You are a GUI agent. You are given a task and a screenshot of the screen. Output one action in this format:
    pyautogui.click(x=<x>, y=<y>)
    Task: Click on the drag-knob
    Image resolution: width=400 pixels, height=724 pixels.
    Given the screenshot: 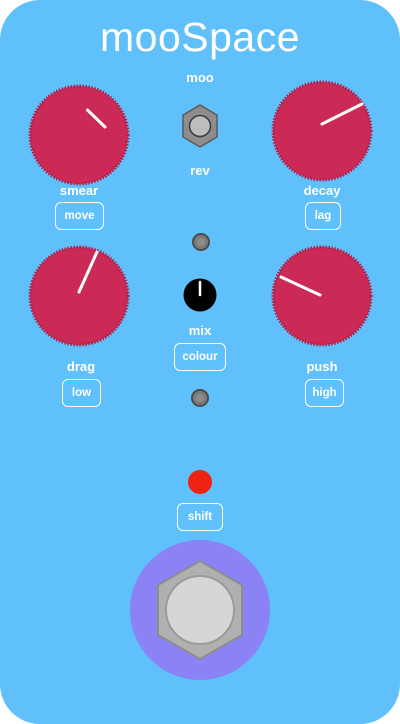 What is the action you would take?
    pyautogui.click(x=79, y=296)
    